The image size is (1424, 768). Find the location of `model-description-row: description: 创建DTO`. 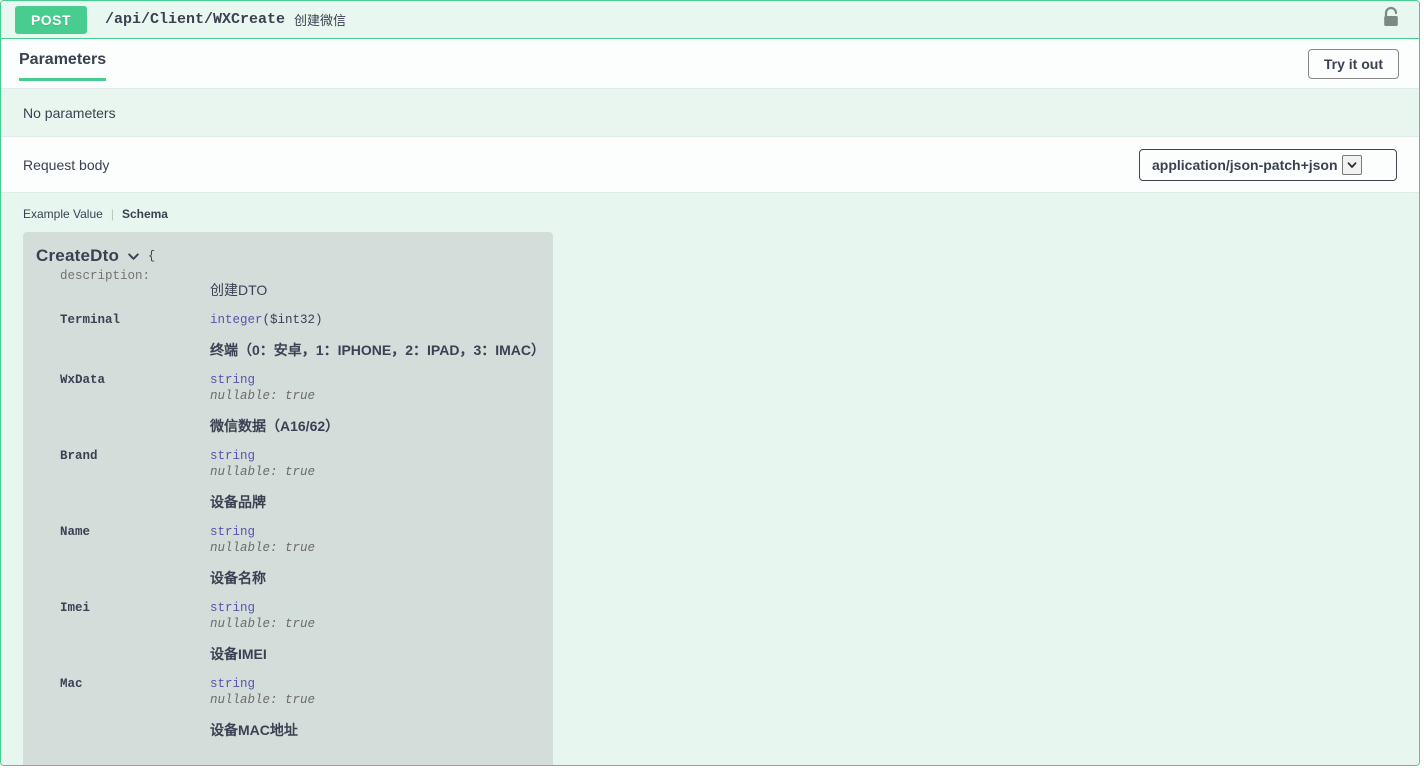

model-description-row: description: 创建DTO is located at coordinates (288, 289).